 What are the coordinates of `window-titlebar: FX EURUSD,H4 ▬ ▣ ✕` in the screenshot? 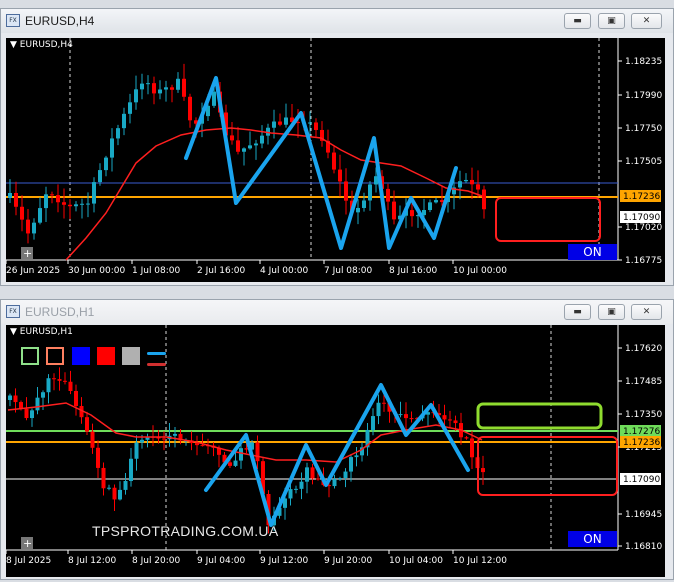 It's located at (337, 21).